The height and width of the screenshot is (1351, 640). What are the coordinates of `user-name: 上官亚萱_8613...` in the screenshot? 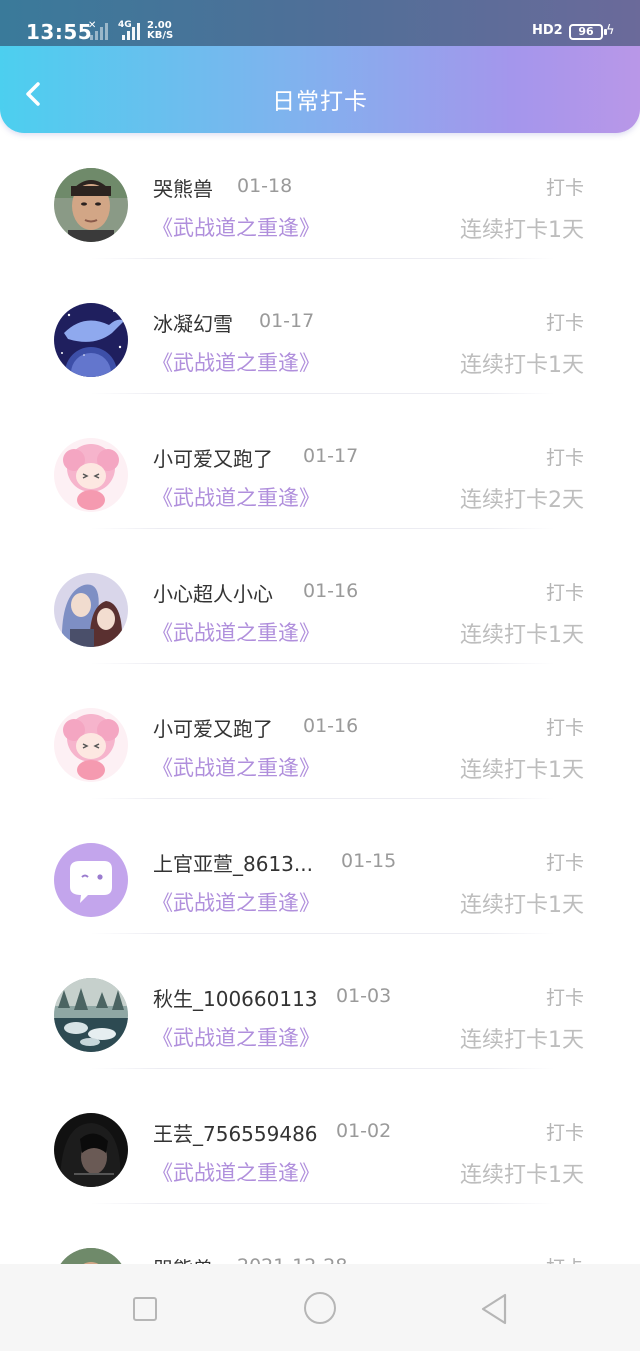 It's located at (233, 864).